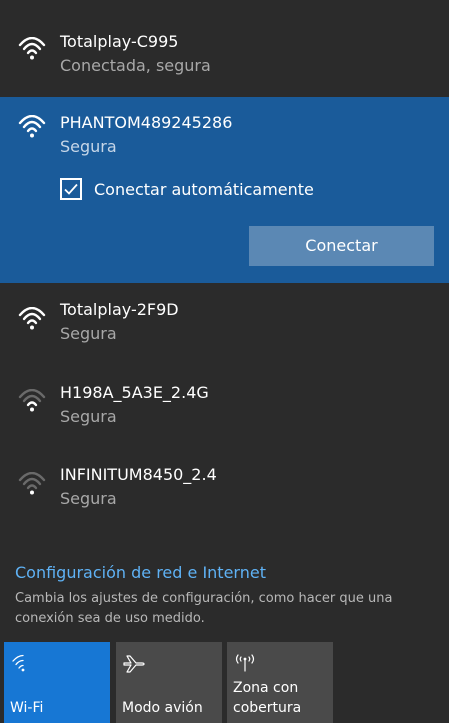 This screenshot has width=449, height=723. Describe the element at coordinates (224, 407) in the screenshot. I see `network-item-h198a-5a3e-2-4g: H198A_5A3E_2.4G Segura` at that location.